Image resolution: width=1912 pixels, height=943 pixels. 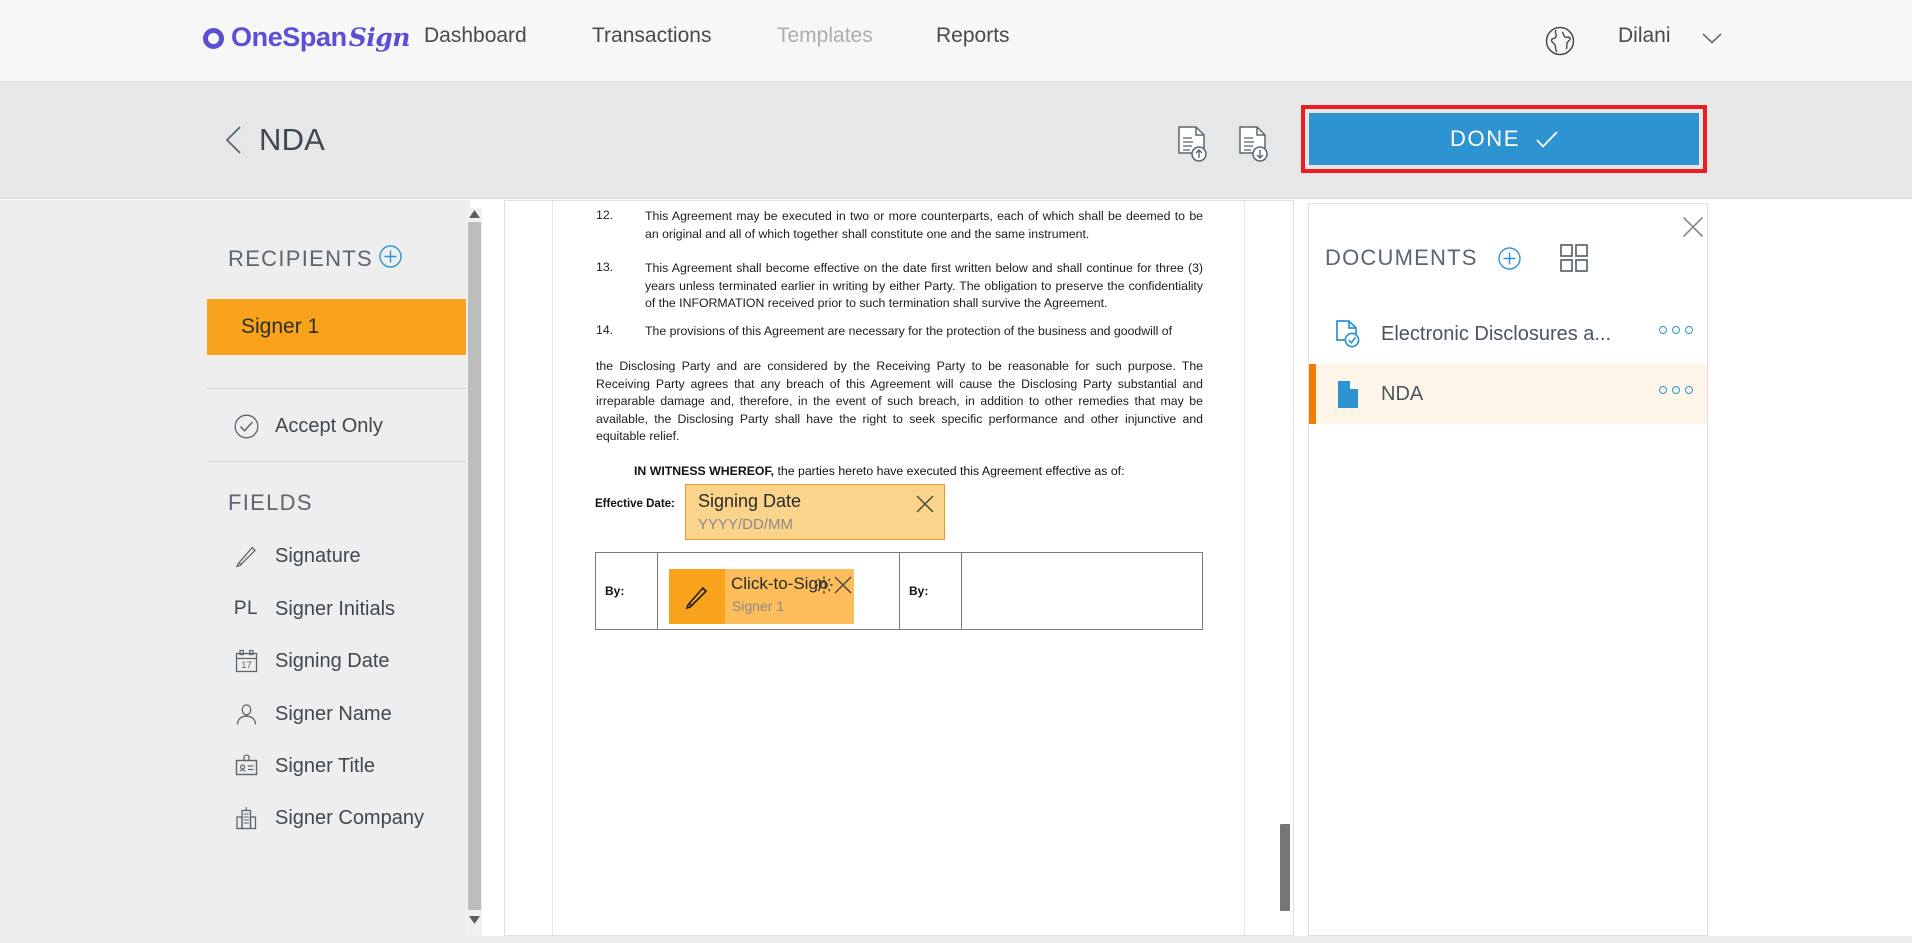 What do you see at coordinates (1193, 144) in the screenshot?
I see `document-upload-icon` at bounding box center [1193, 144].